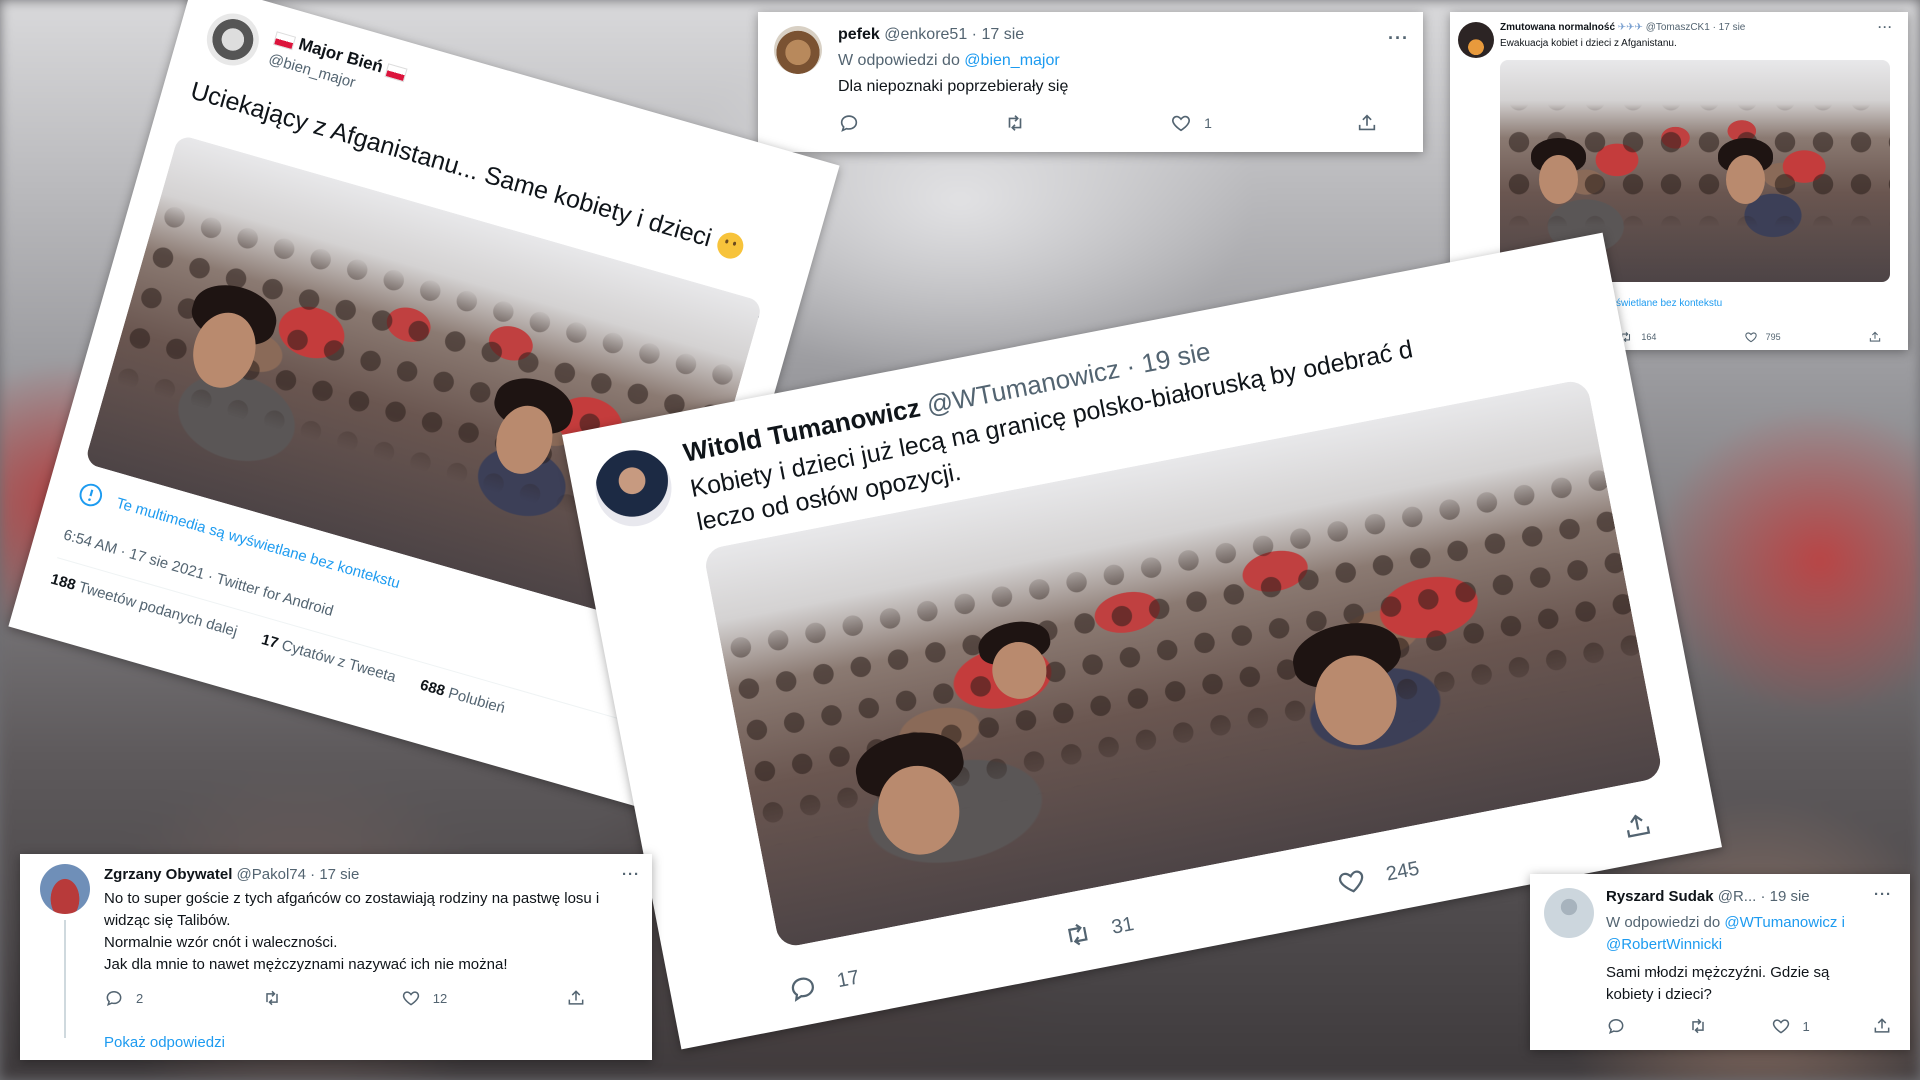 Image resolution: width=1920 pixels, height=1080 pixels. Describe the element at coordinates (729, 245) in the screenshot. I see `thinking-face-icon` at that location.